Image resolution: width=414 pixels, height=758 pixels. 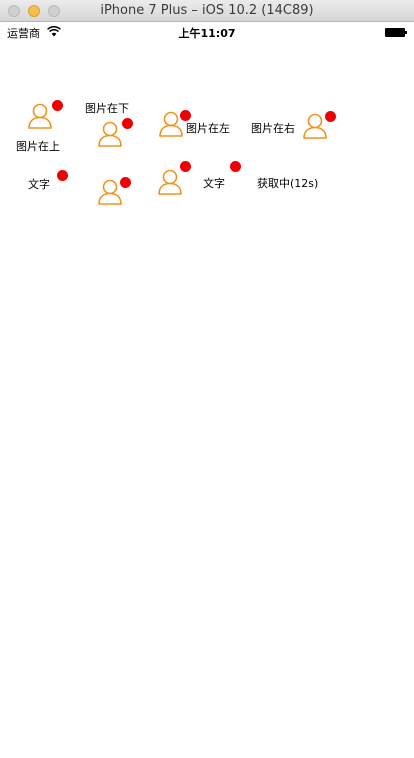 I want to click on status-time: 上午11:07, so click(x=207, y=33).